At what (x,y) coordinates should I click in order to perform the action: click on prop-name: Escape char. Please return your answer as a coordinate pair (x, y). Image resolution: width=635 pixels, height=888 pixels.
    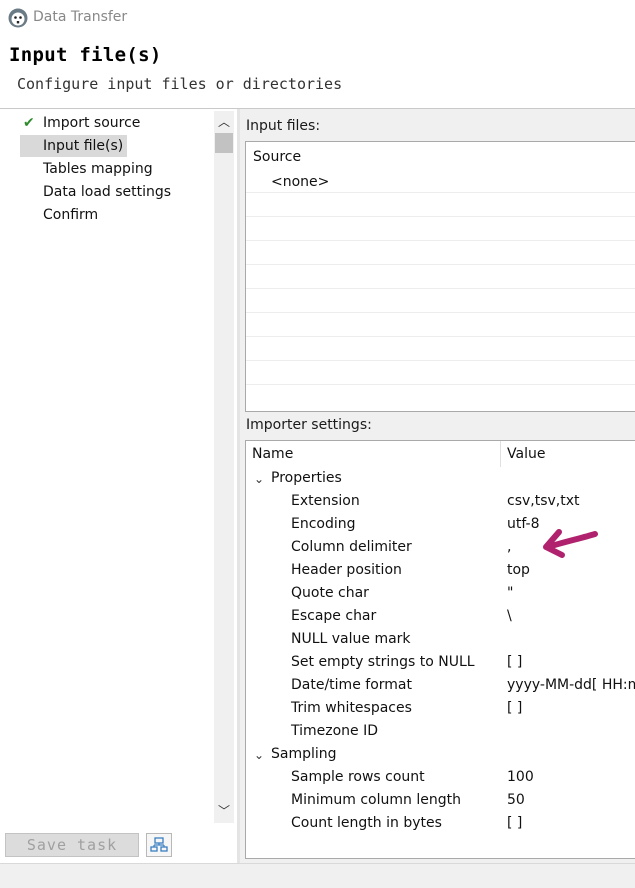
    Looking at the image, I should click on (333, 616).